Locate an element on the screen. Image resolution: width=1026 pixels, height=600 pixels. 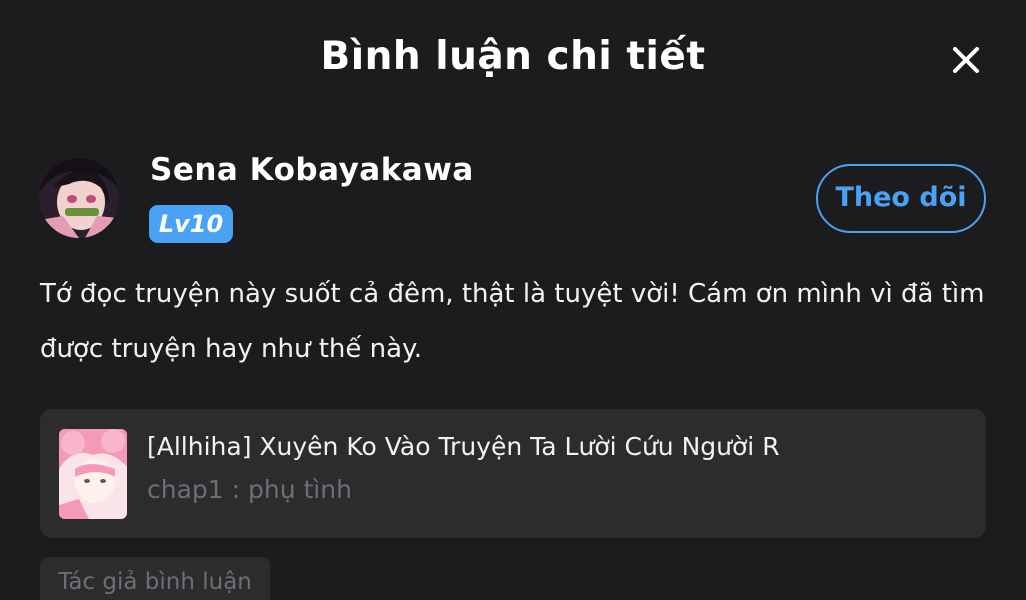
close-button is located at coordinates (966, 60).